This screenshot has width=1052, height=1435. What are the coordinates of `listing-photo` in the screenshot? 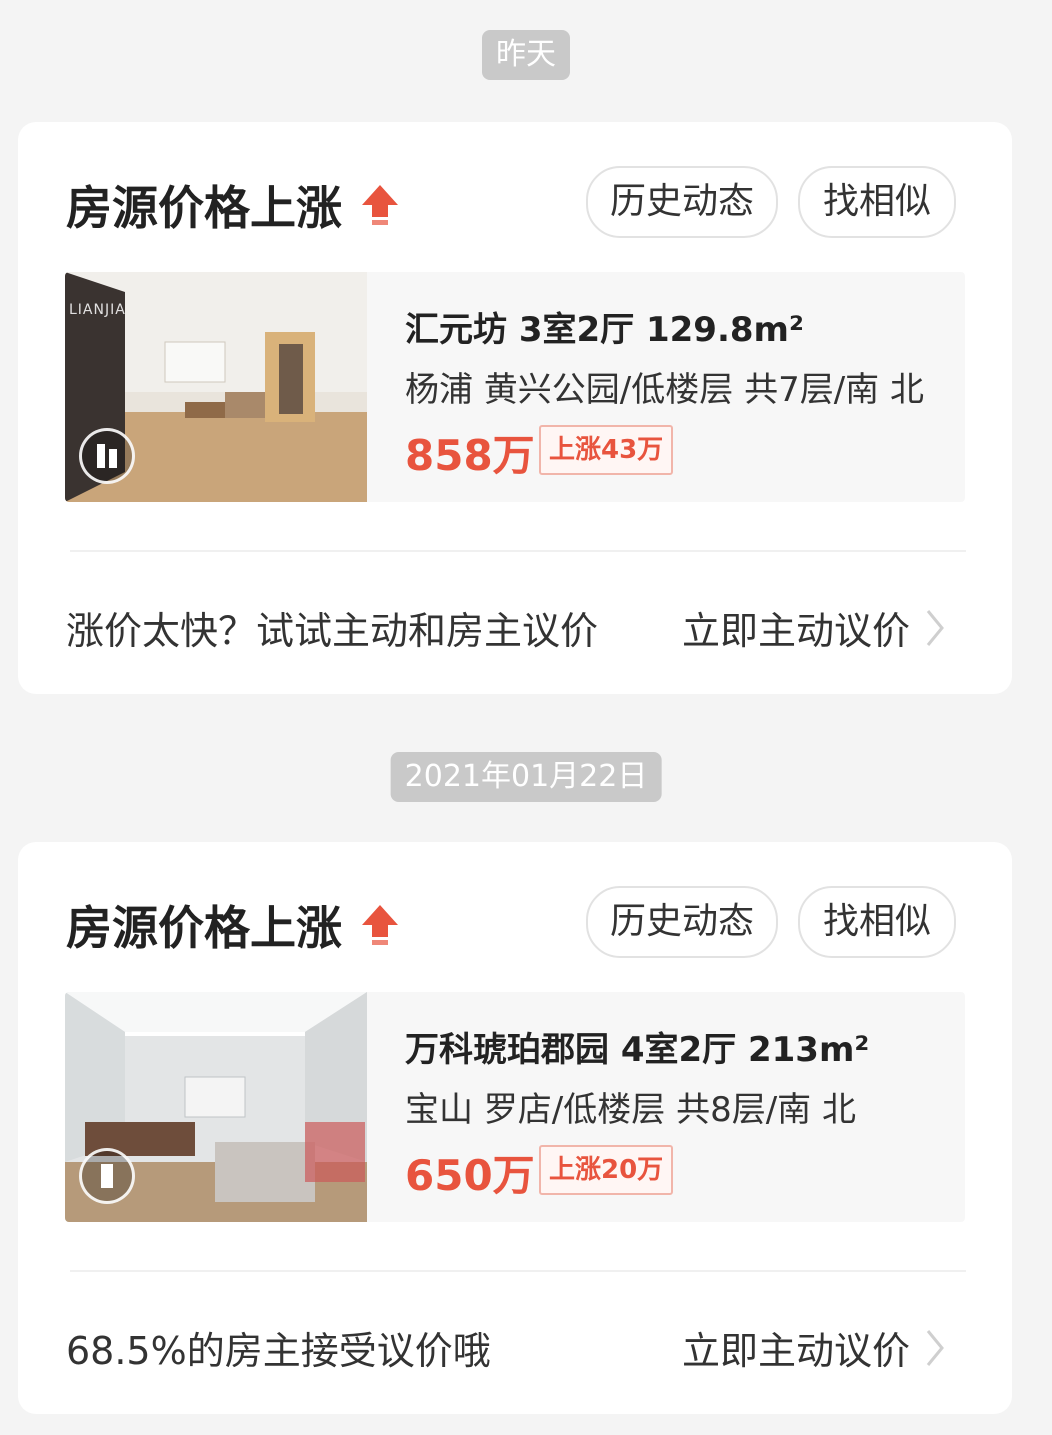 It's located at (216, 1107).